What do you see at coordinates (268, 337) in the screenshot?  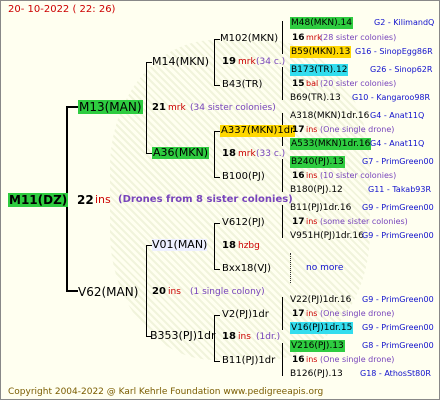 I see `b353-note: (1dr.)` at bounding box center [268, 337].